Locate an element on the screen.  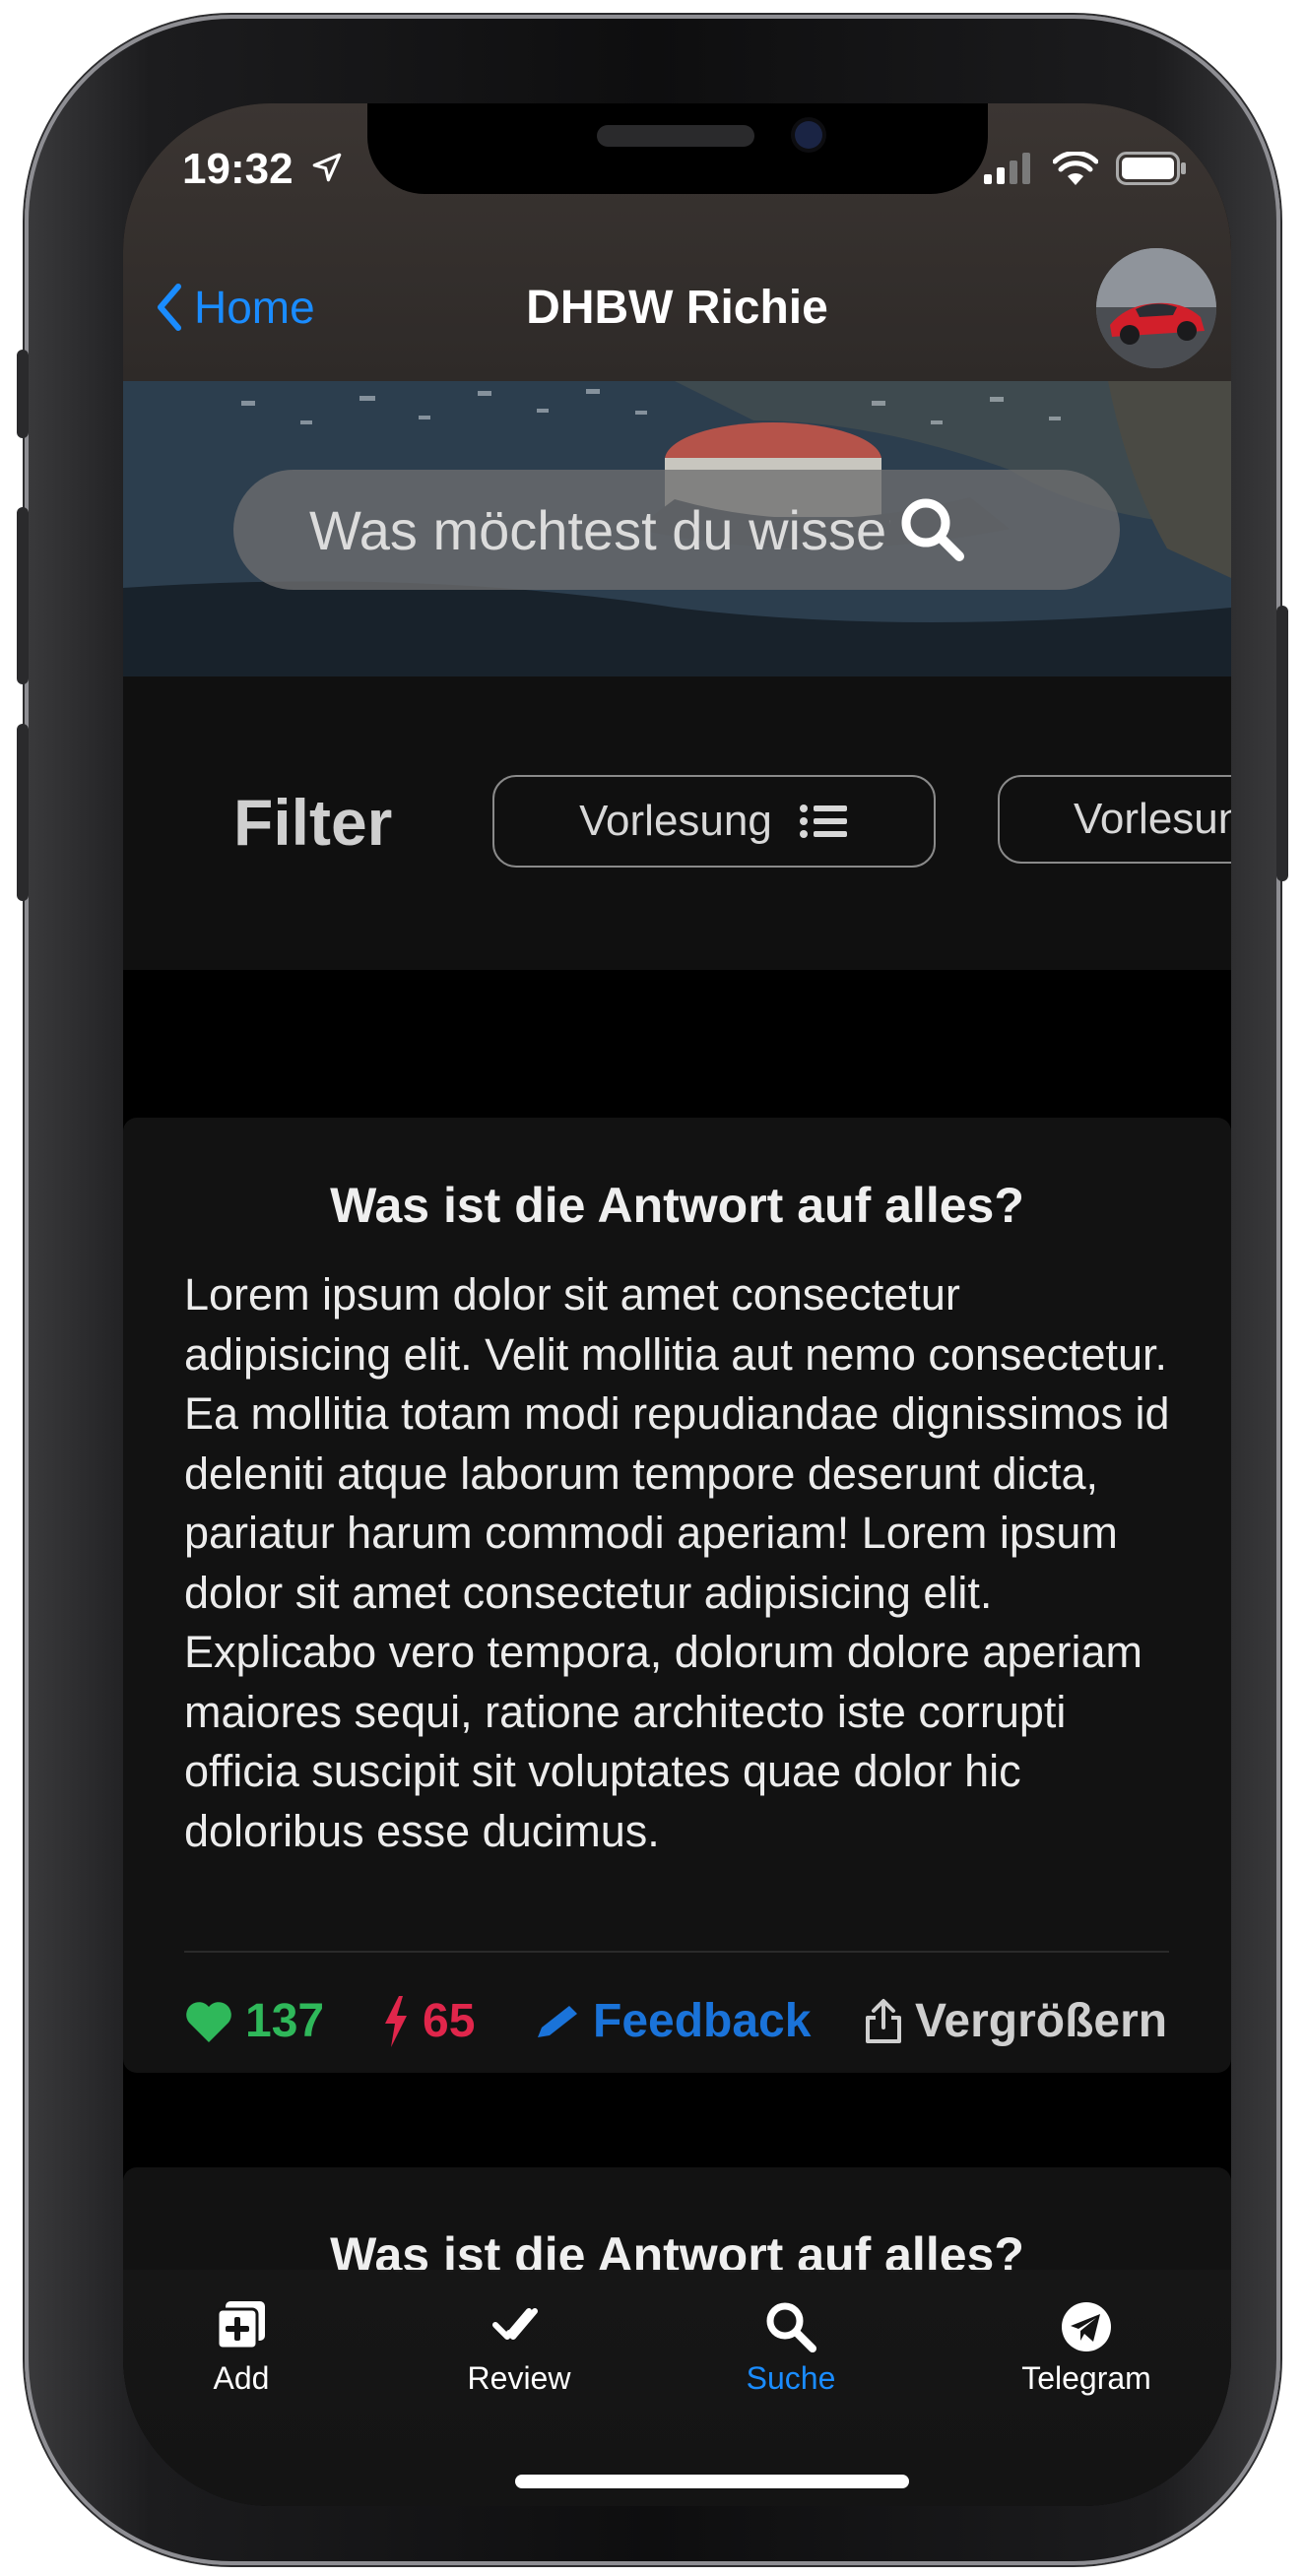
avatar-car-image is located at coordinates (1156, 308).